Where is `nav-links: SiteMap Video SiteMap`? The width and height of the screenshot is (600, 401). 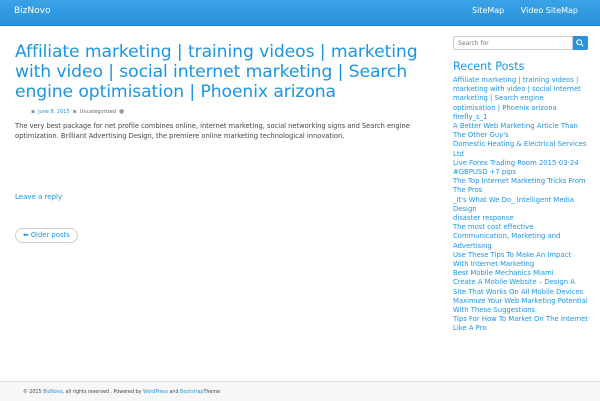 nav-links: SiteMap Video SiteMap is located at coordinates (518, 10).